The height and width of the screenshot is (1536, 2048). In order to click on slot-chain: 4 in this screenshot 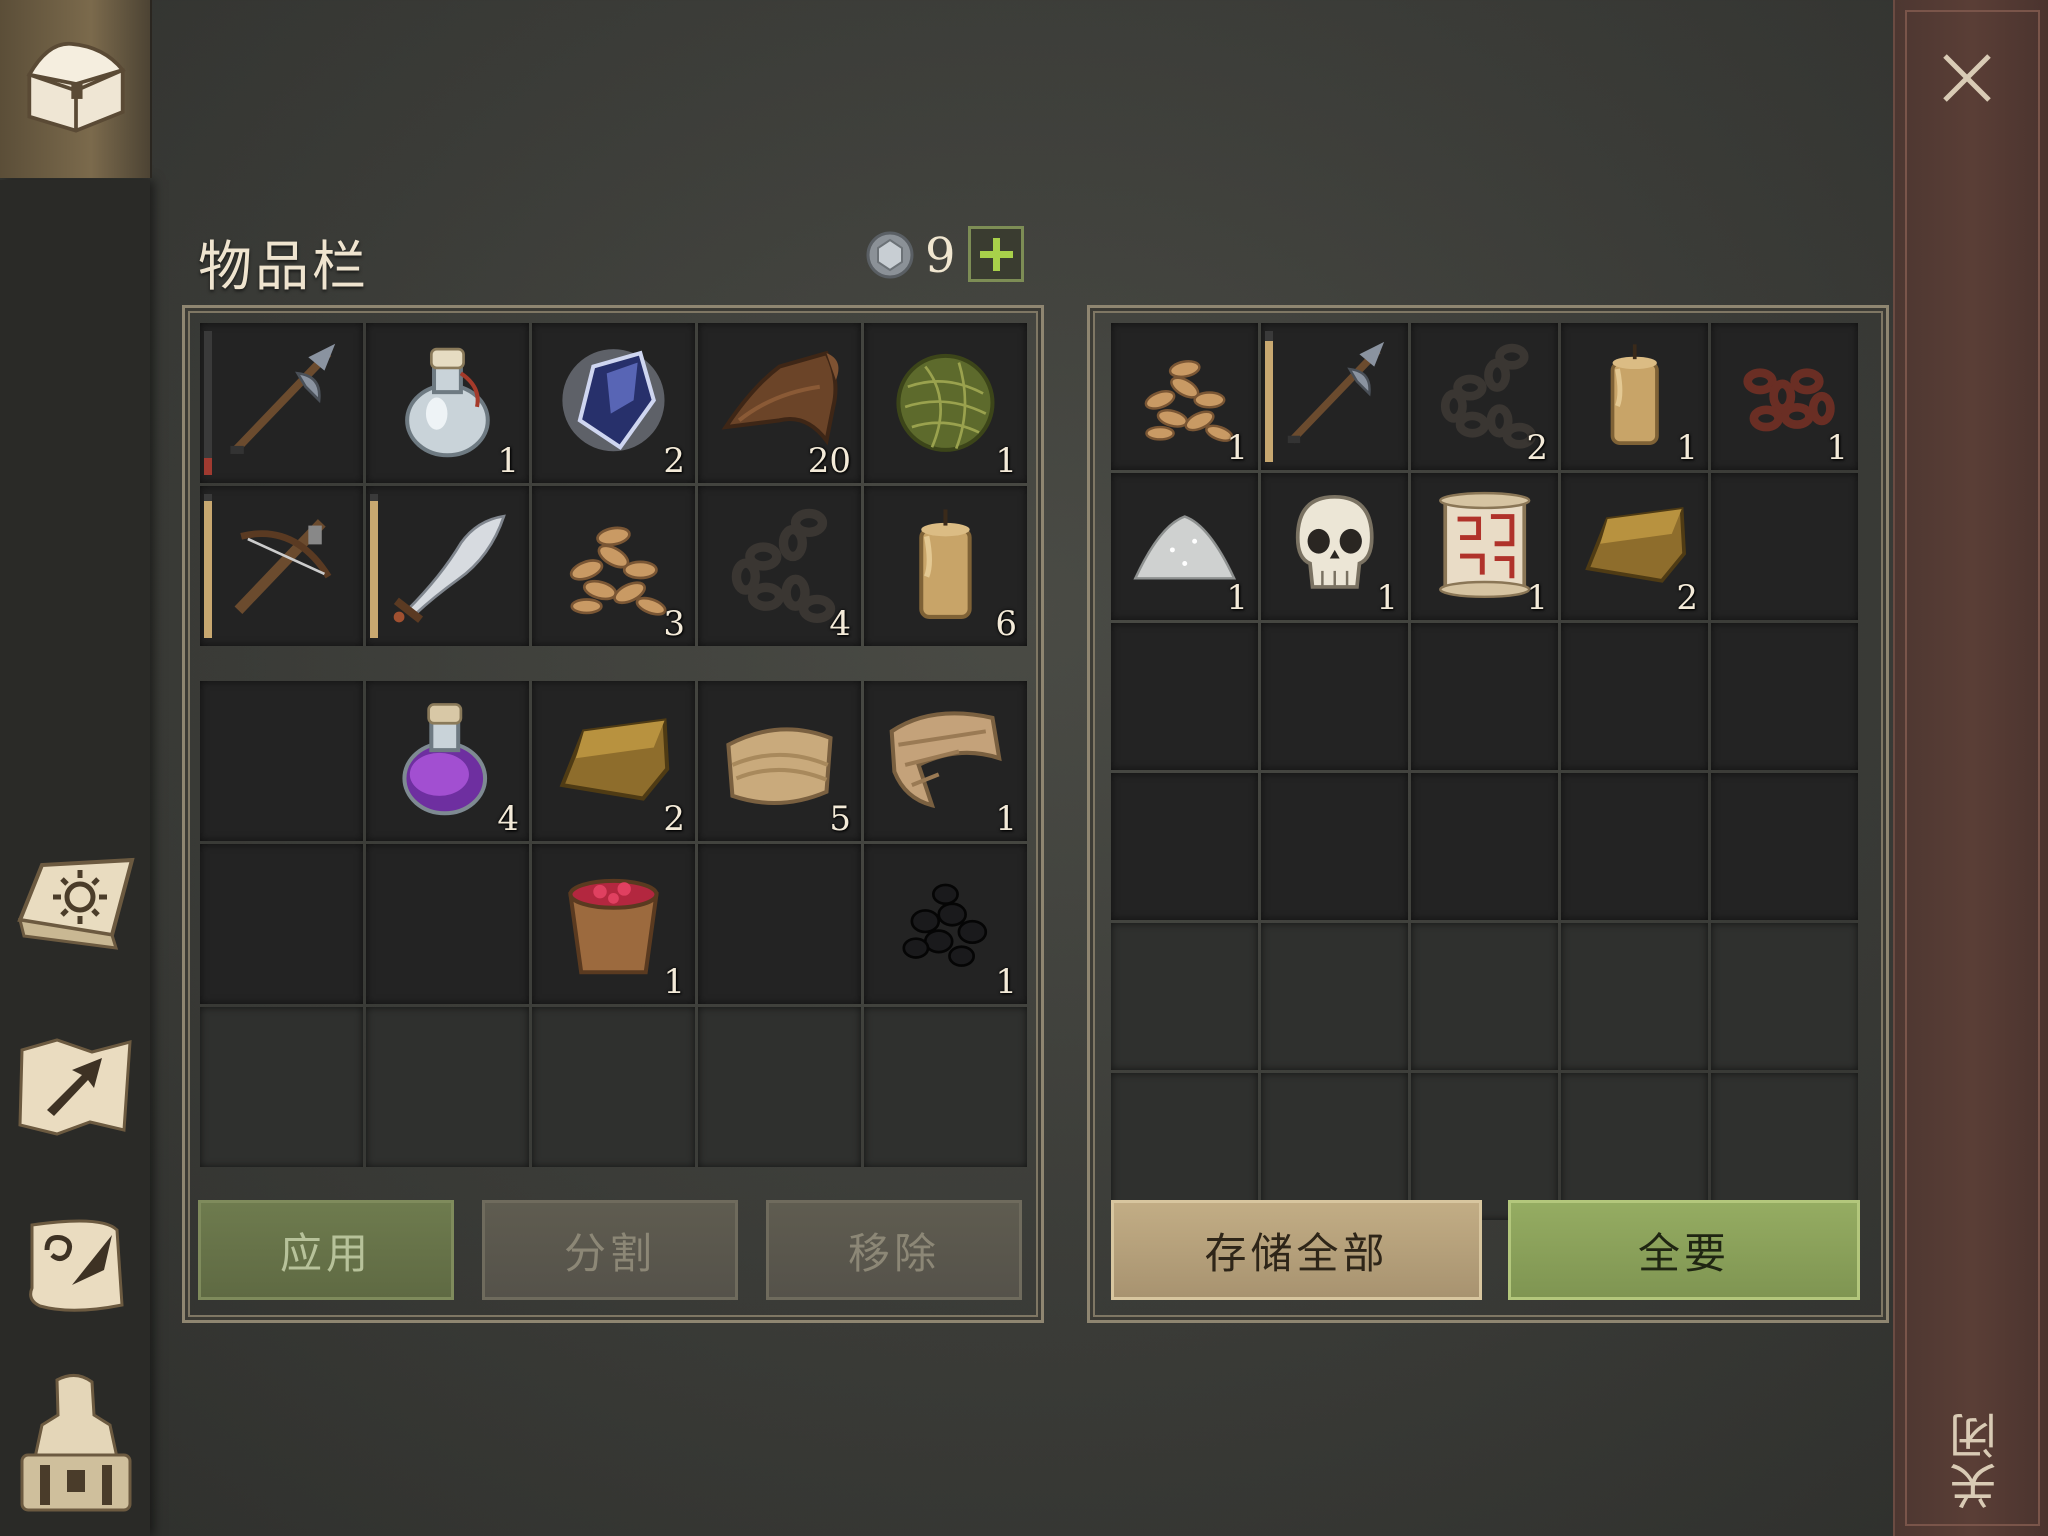, I will do `click(779, 566)`.